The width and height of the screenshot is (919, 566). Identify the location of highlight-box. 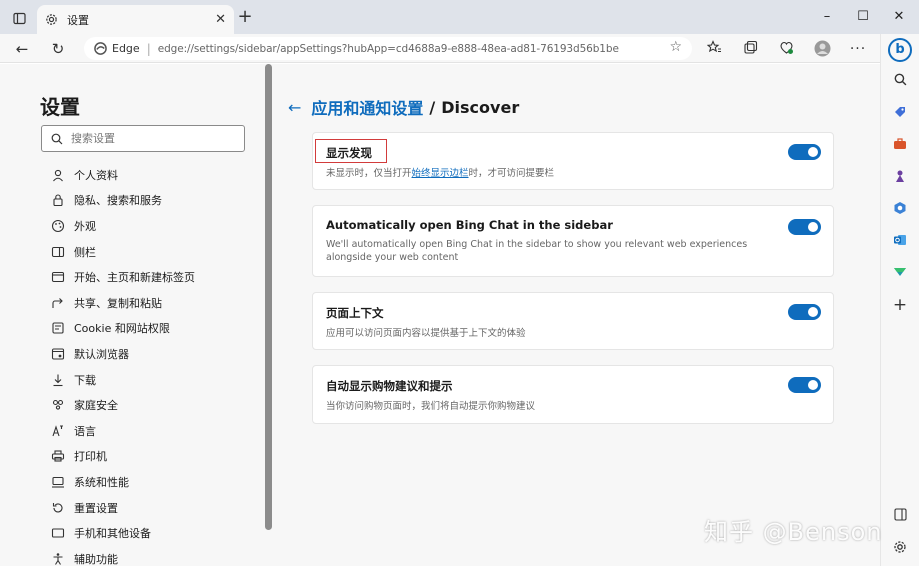
(351, 151).